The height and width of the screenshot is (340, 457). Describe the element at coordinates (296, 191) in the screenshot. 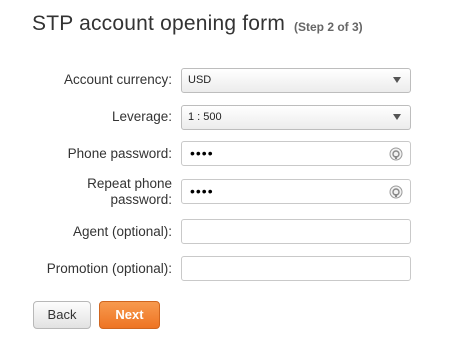

I see `repeat-phone-password-field: ••••` at that location.